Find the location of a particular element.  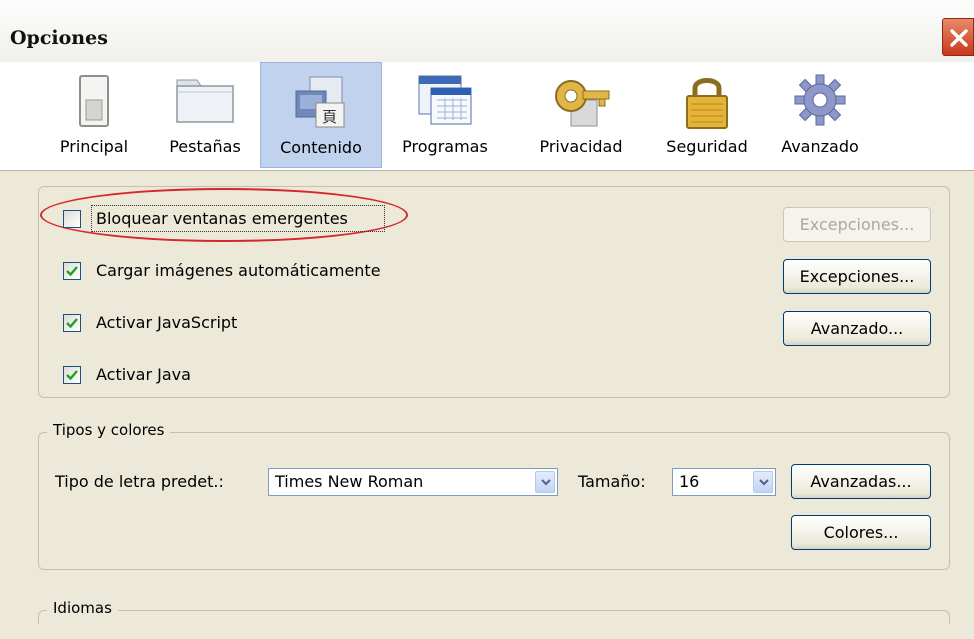

tab-avanzado: Avanzado is located at coordinates (820, 115).